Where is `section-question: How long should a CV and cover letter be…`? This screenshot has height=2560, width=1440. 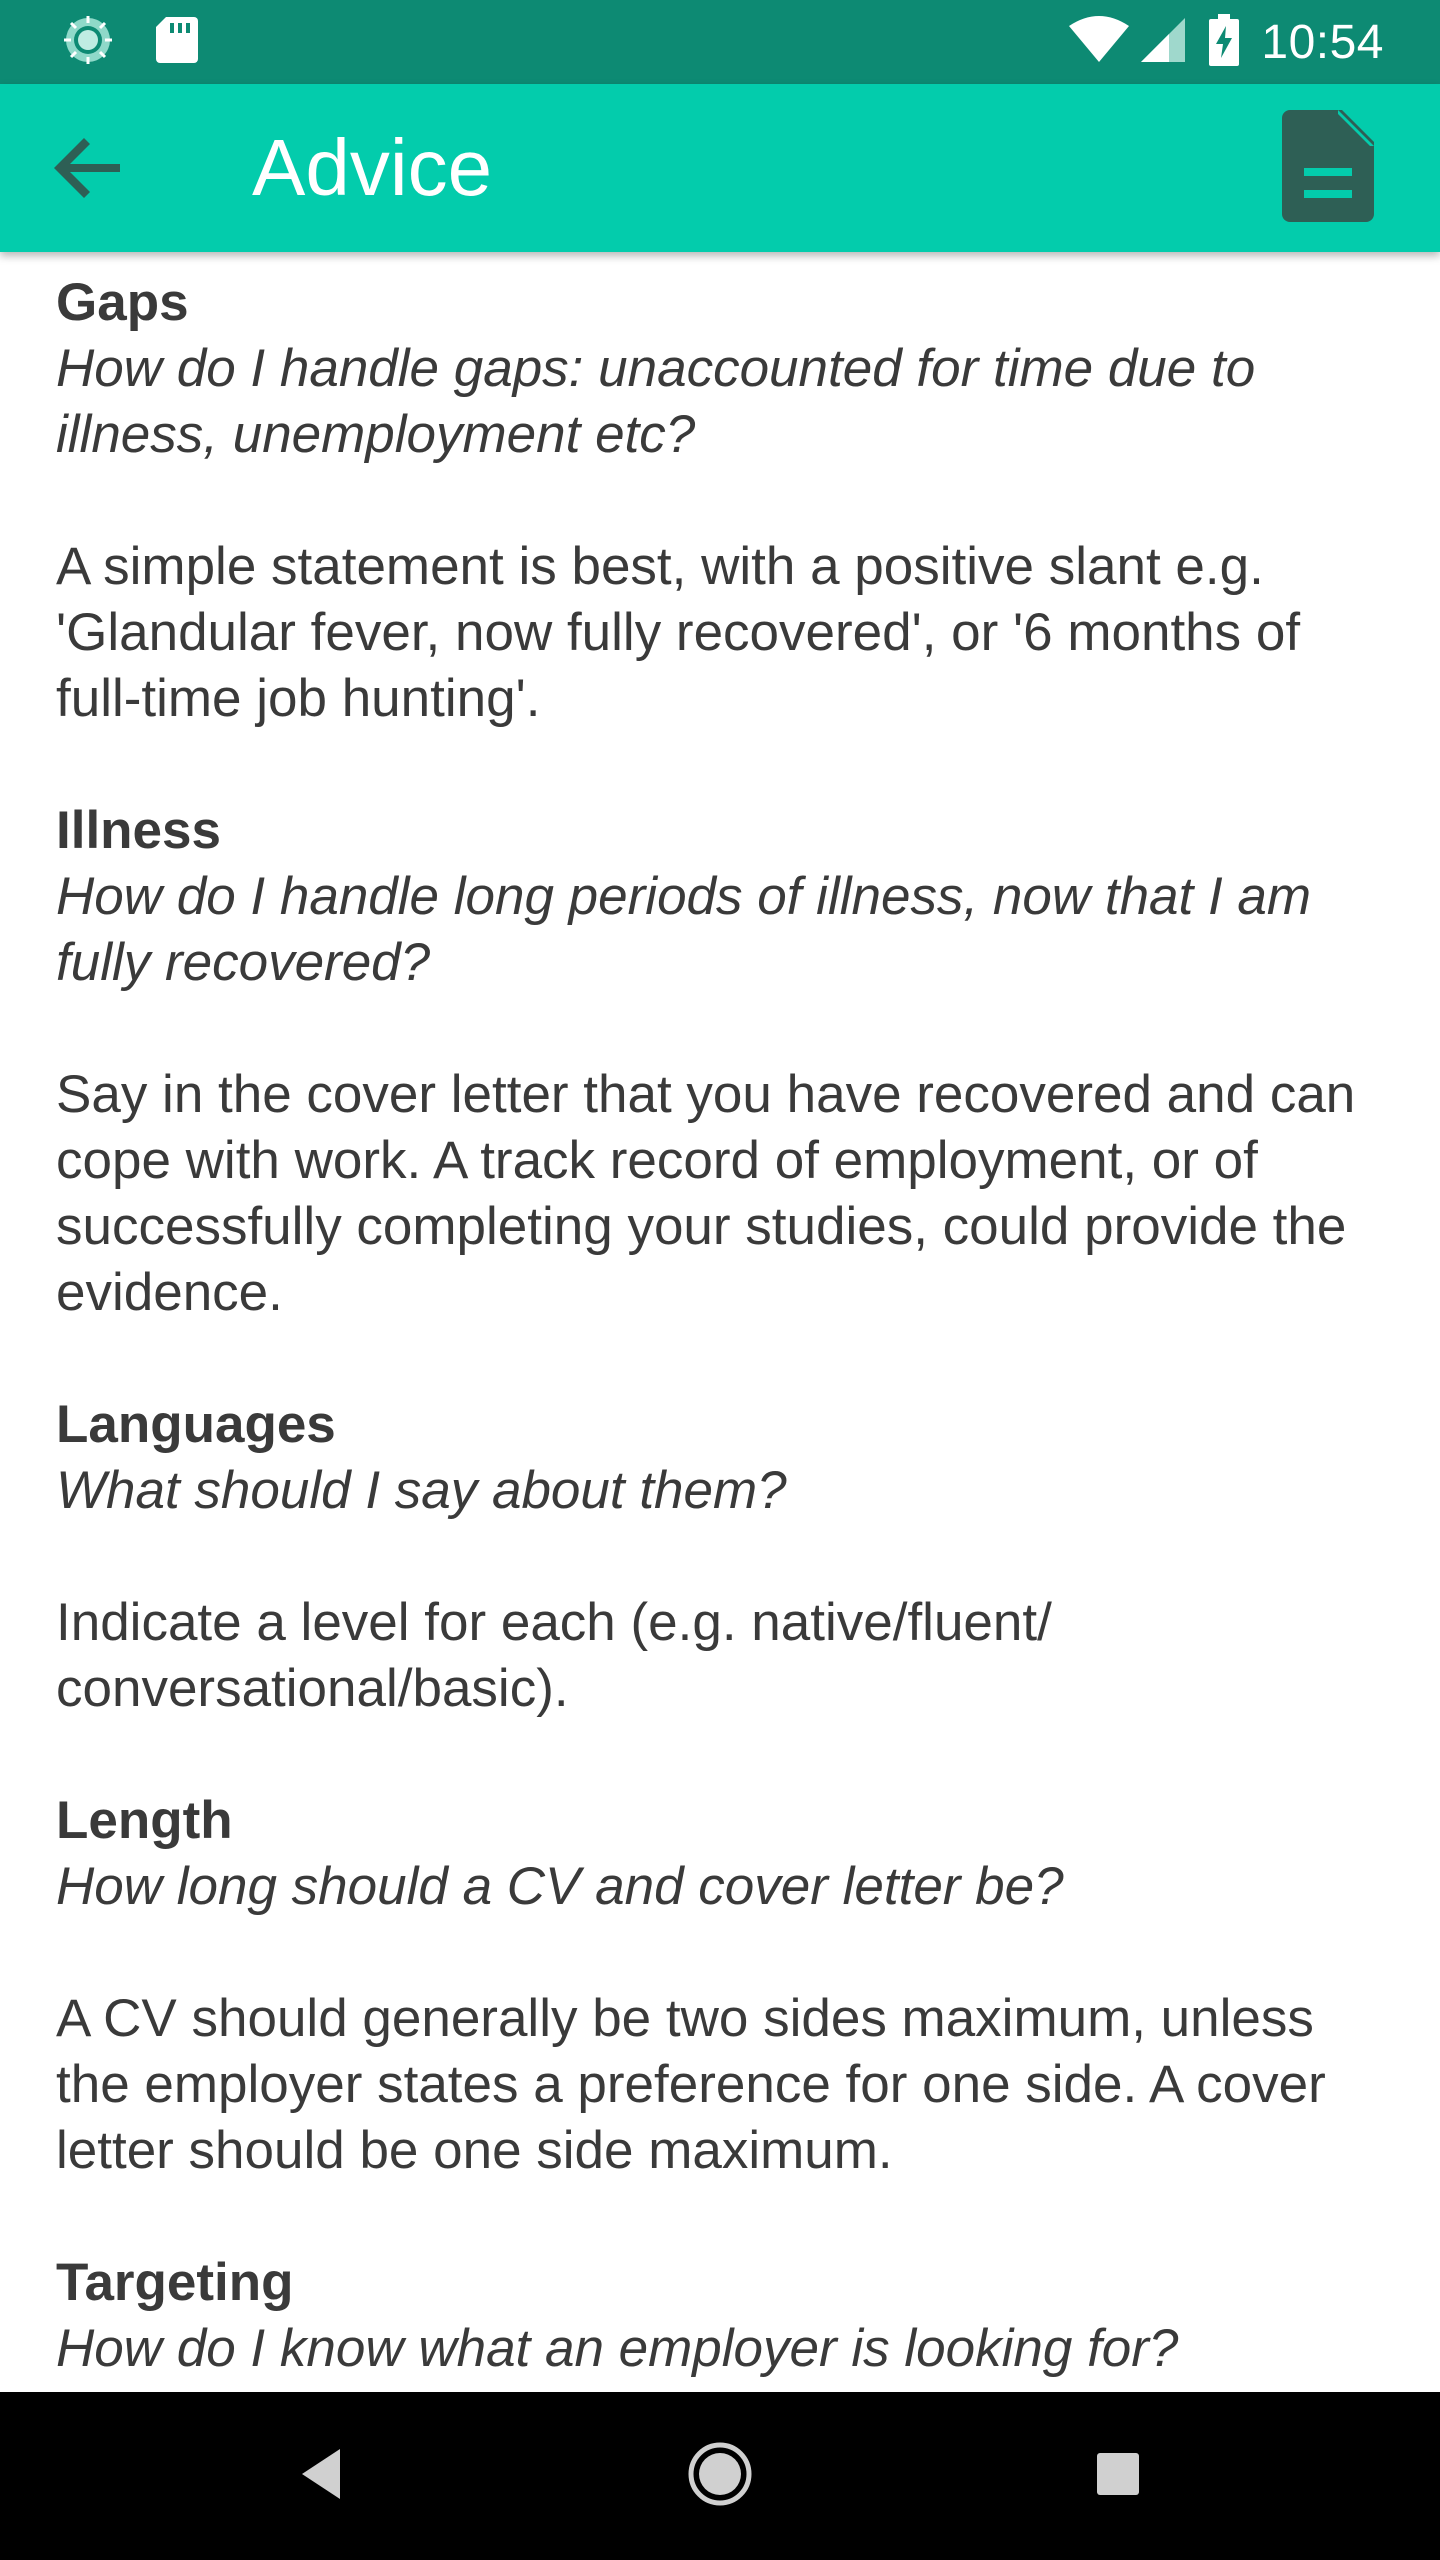 section-question: How long should a CV and cover letter be… is located at coordinates (560, 1886).